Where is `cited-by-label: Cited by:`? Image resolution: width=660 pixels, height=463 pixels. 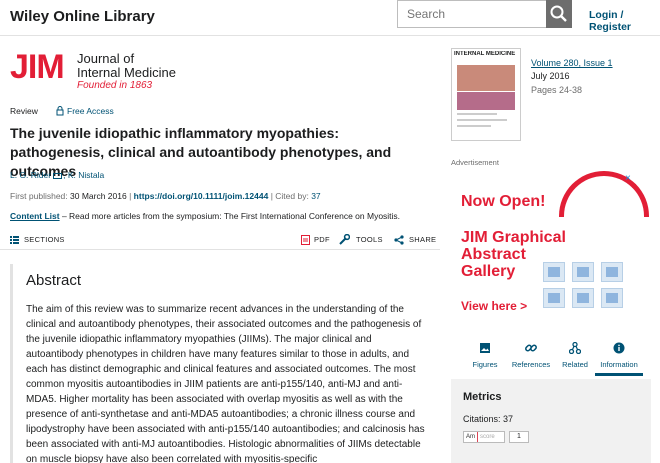 cited-by-label: Cited by: is located at coordinates (292, 196).